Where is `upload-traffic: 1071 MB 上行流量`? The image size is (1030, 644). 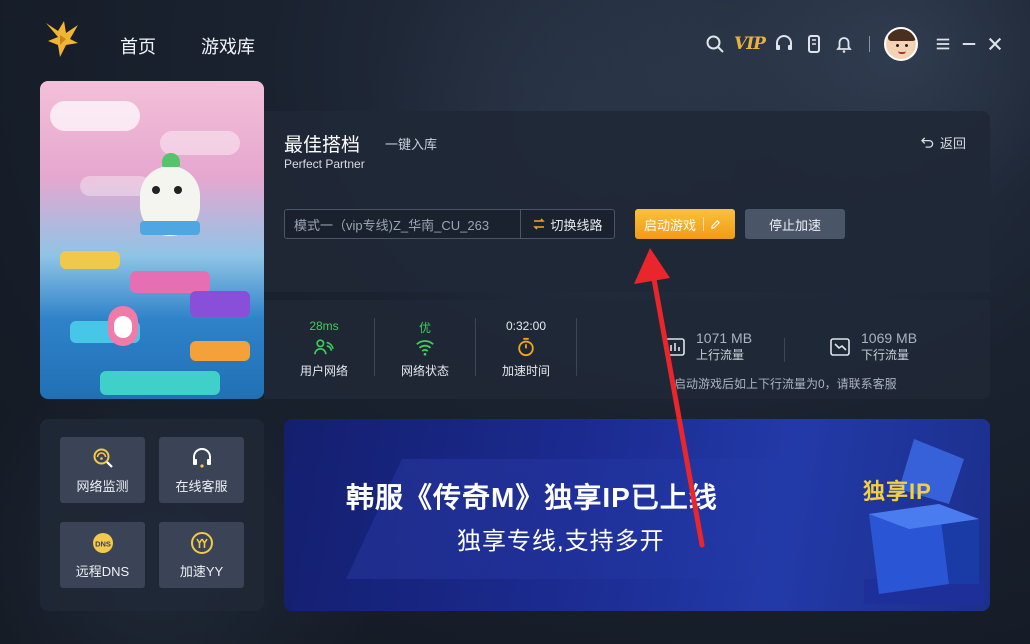
upload-traffic: 1071 MB 上行流量 is located at coordinates (708, 346).